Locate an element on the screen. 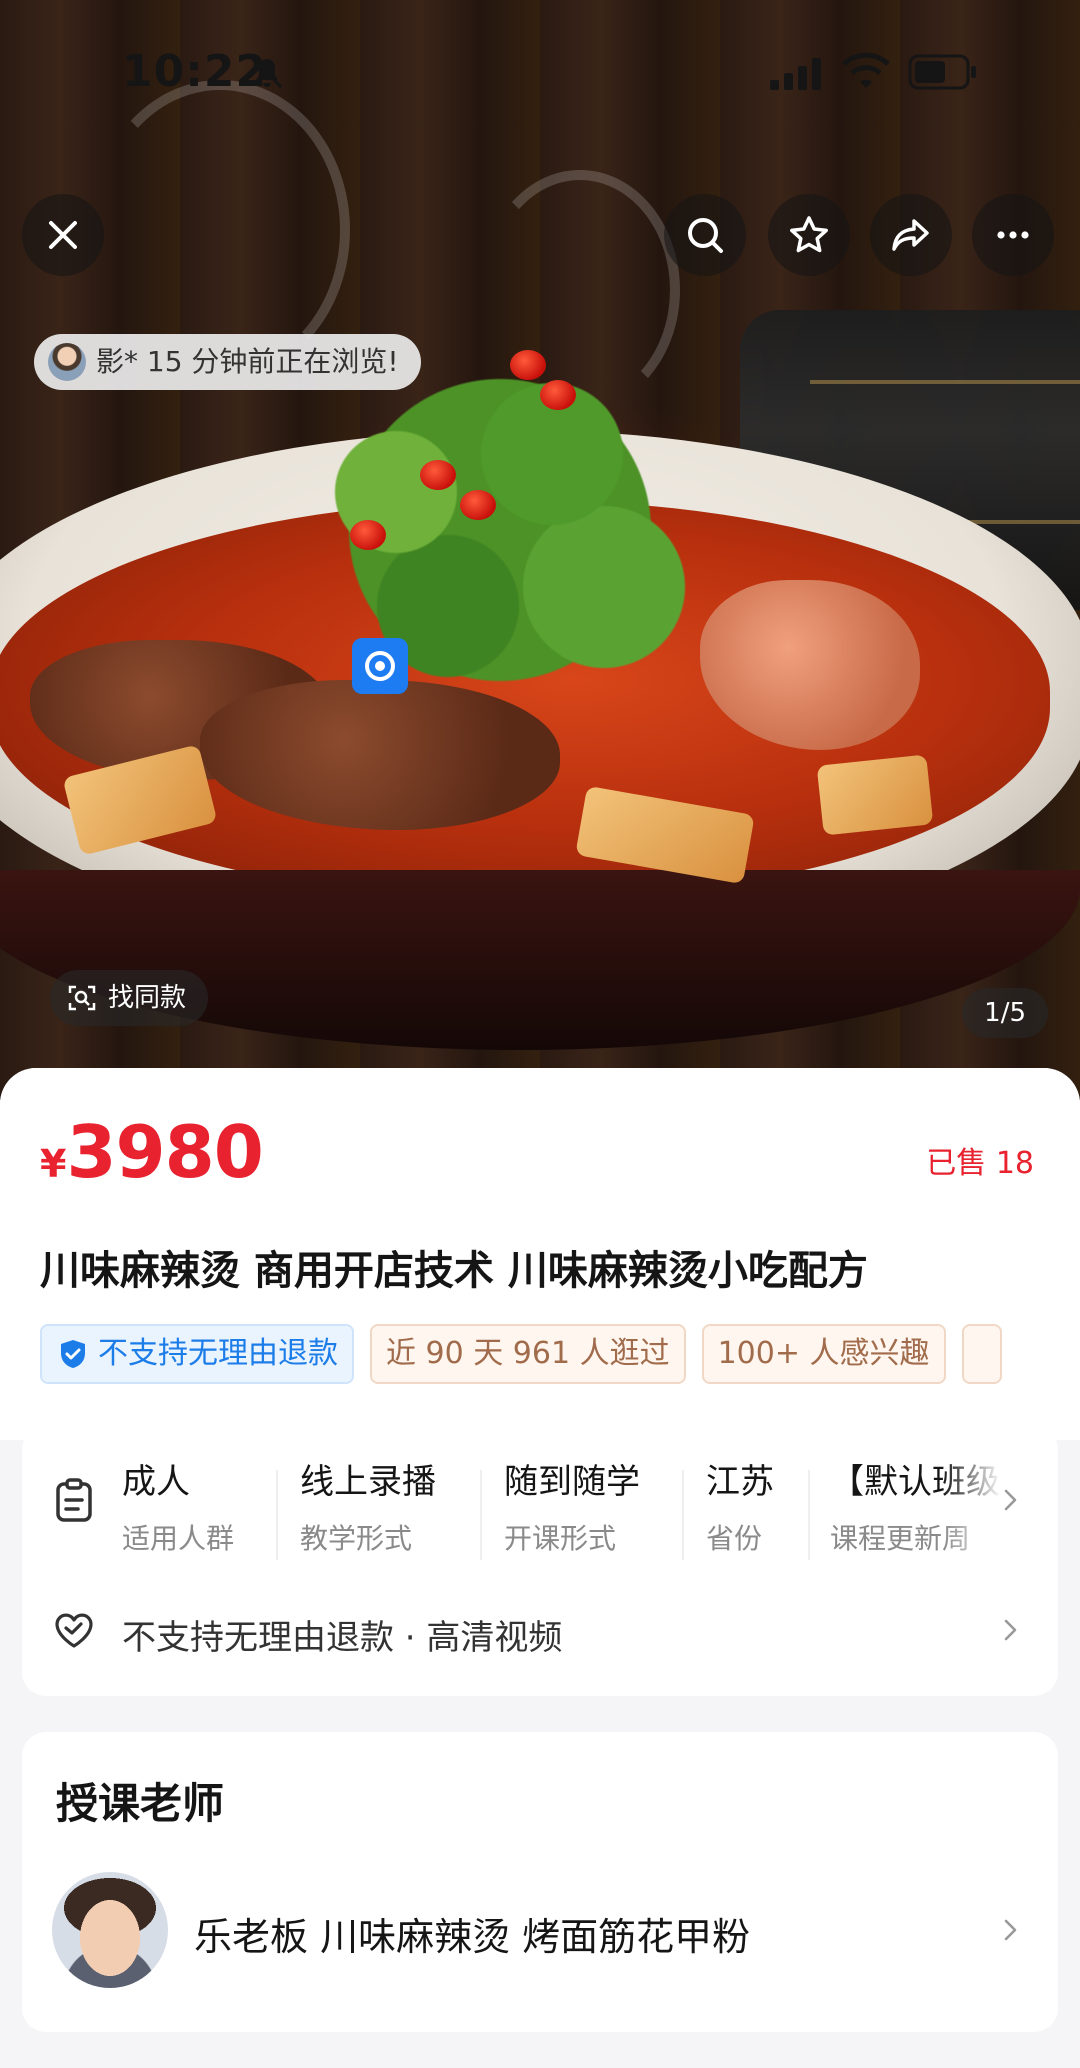 This screenshot has width=1080, height=2068. attribute-schedule: 随到随学 开课形式 is located at coordinates (572, 1505).